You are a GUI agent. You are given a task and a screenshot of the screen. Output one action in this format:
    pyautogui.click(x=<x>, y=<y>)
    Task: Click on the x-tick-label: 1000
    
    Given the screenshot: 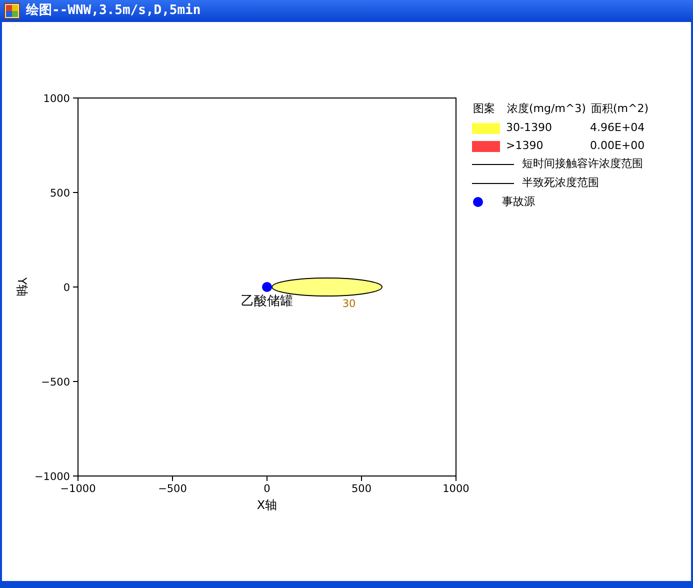 What is the action you would take?
    pyautogui.click(x=456, y=489)
    